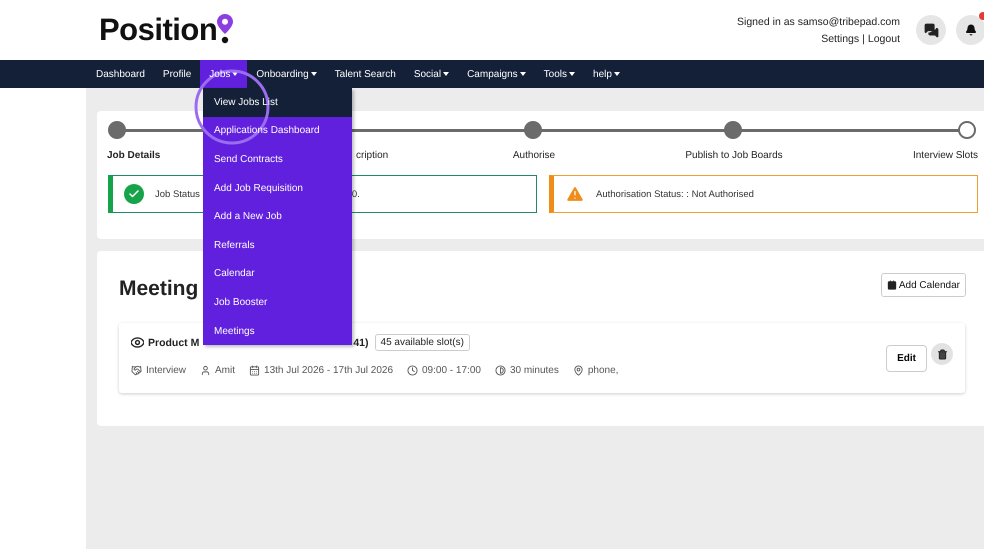 This screenshot has height=549, width=984. Describe the element at coordinates (606, 74) in the screenshot. I see `nav-item: help` at that location.